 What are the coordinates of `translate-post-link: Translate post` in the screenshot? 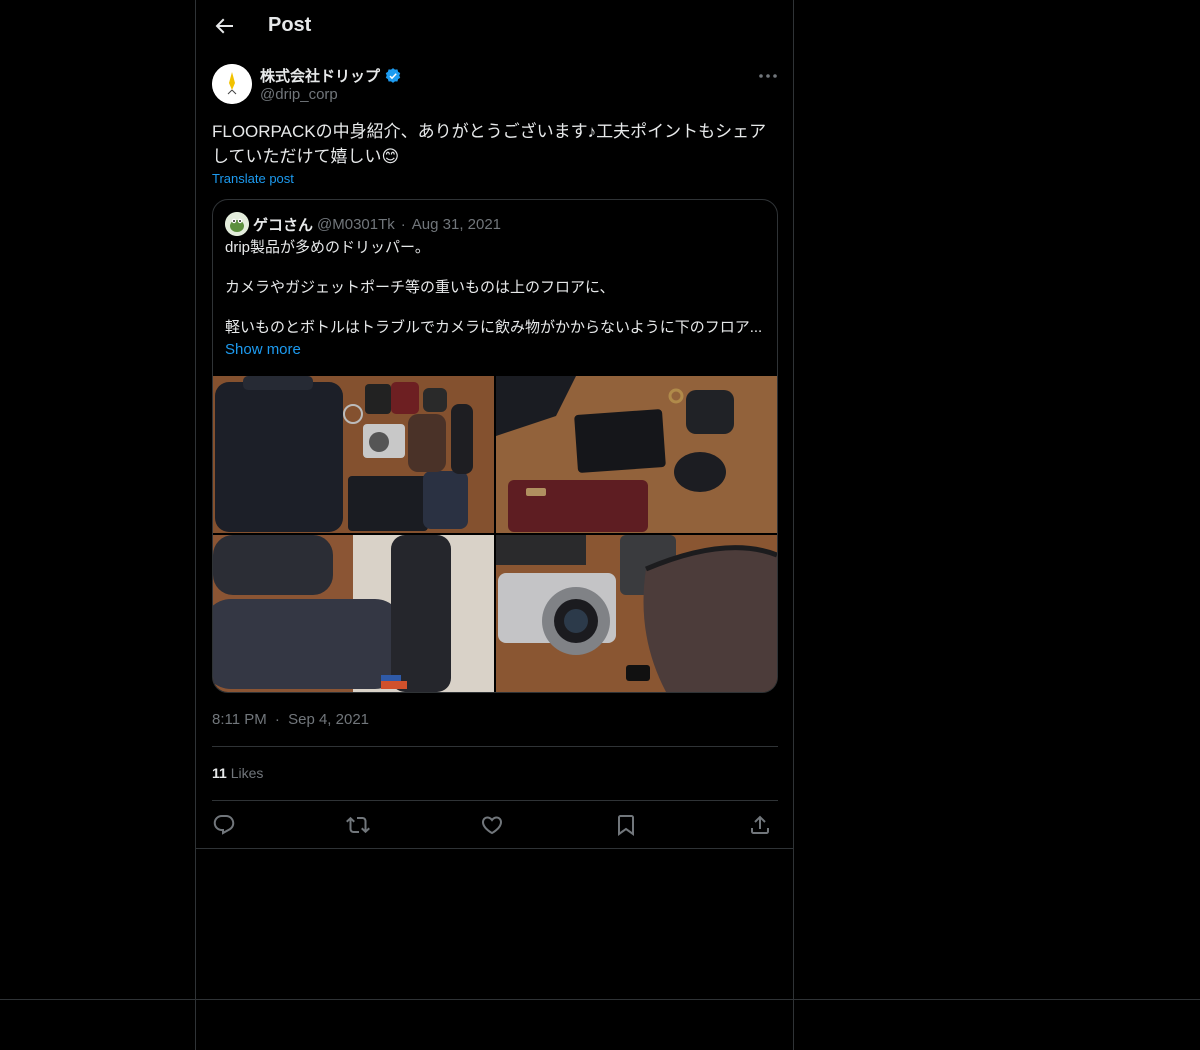 It's located at (253, 178).